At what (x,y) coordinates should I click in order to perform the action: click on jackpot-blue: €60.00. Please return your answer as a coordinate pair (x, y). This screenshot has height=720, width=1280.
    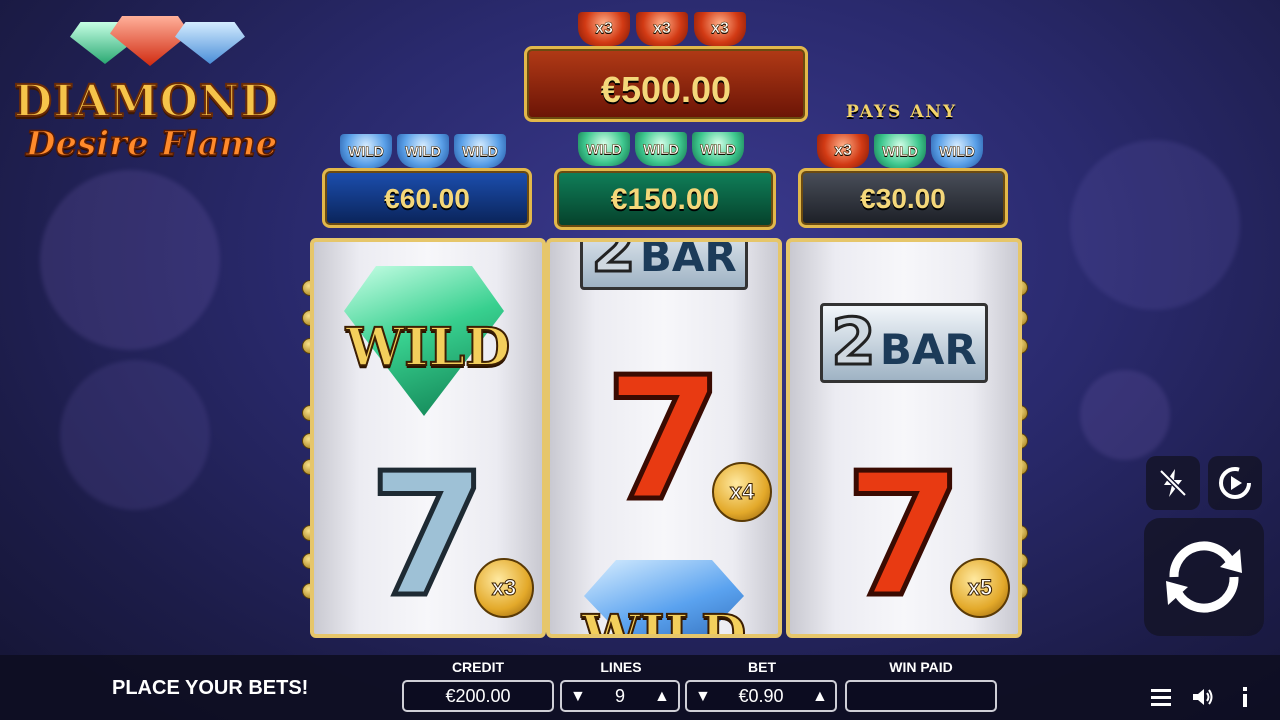
    Looking at the image, I should click on (427, 198).